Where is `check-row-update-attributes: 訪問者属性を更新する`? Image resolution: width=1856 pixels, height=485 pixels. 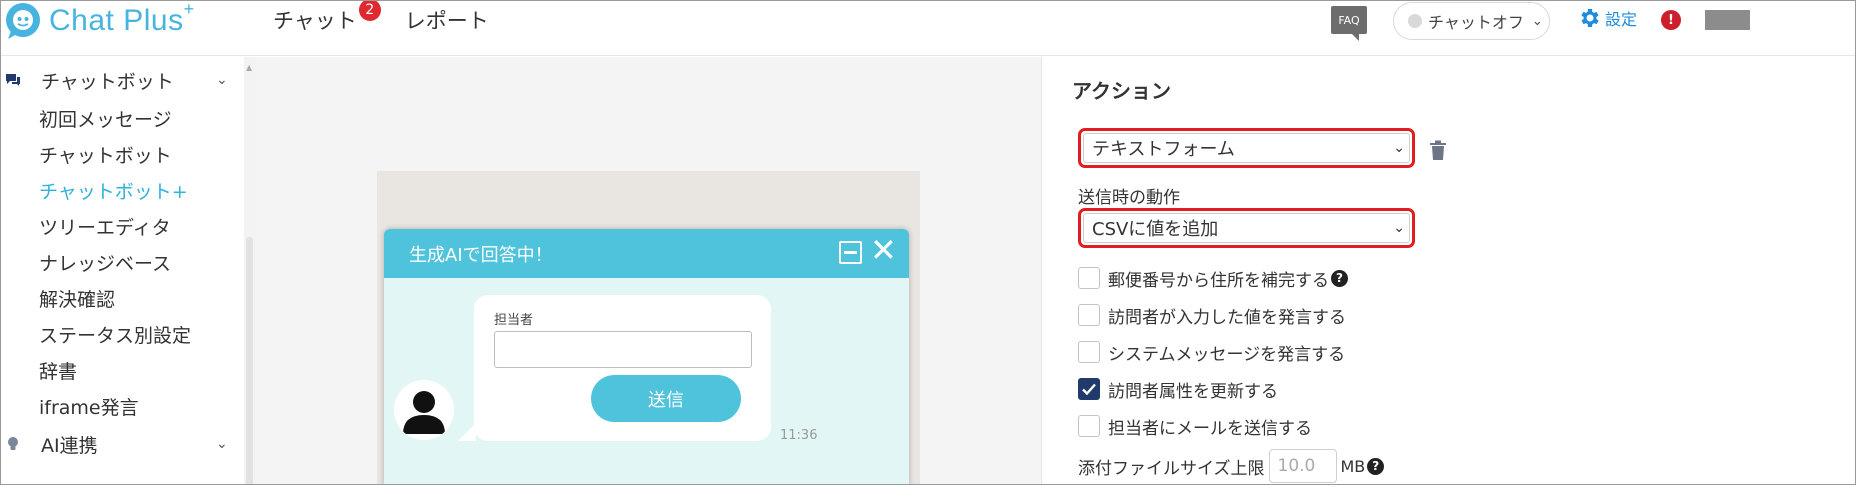
check-row-update-attributes: 訪問者属性を更新する is located at coordinates (1178, 389).